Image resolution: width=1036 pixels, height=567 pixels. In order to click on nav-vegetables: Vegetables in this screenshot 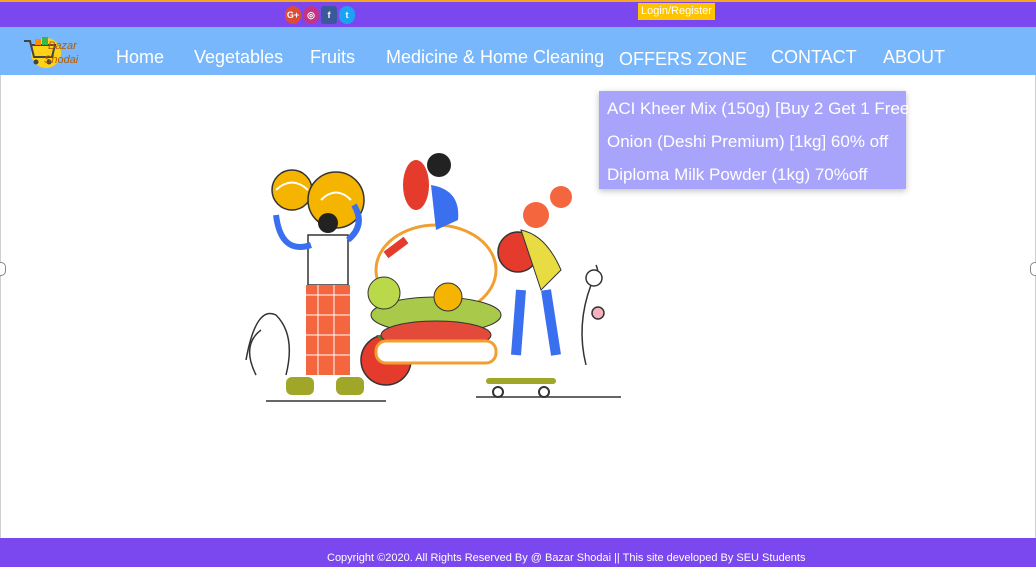, I will do `click(238, 57)`.